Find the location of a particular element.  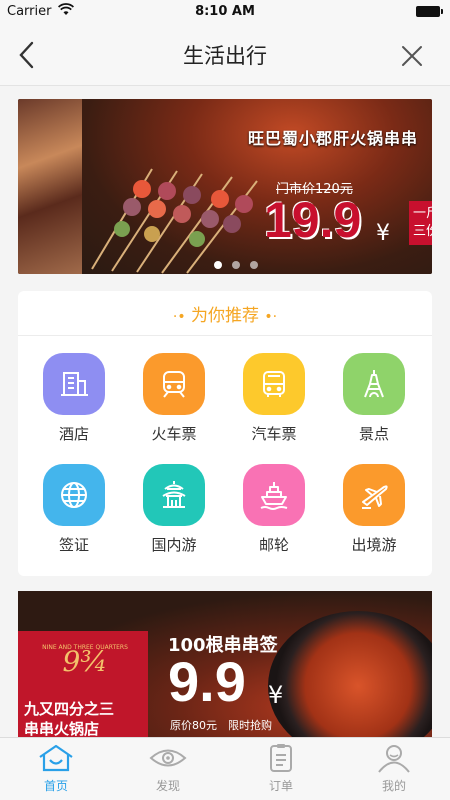

home-icon is located at coordinates (56, 758).